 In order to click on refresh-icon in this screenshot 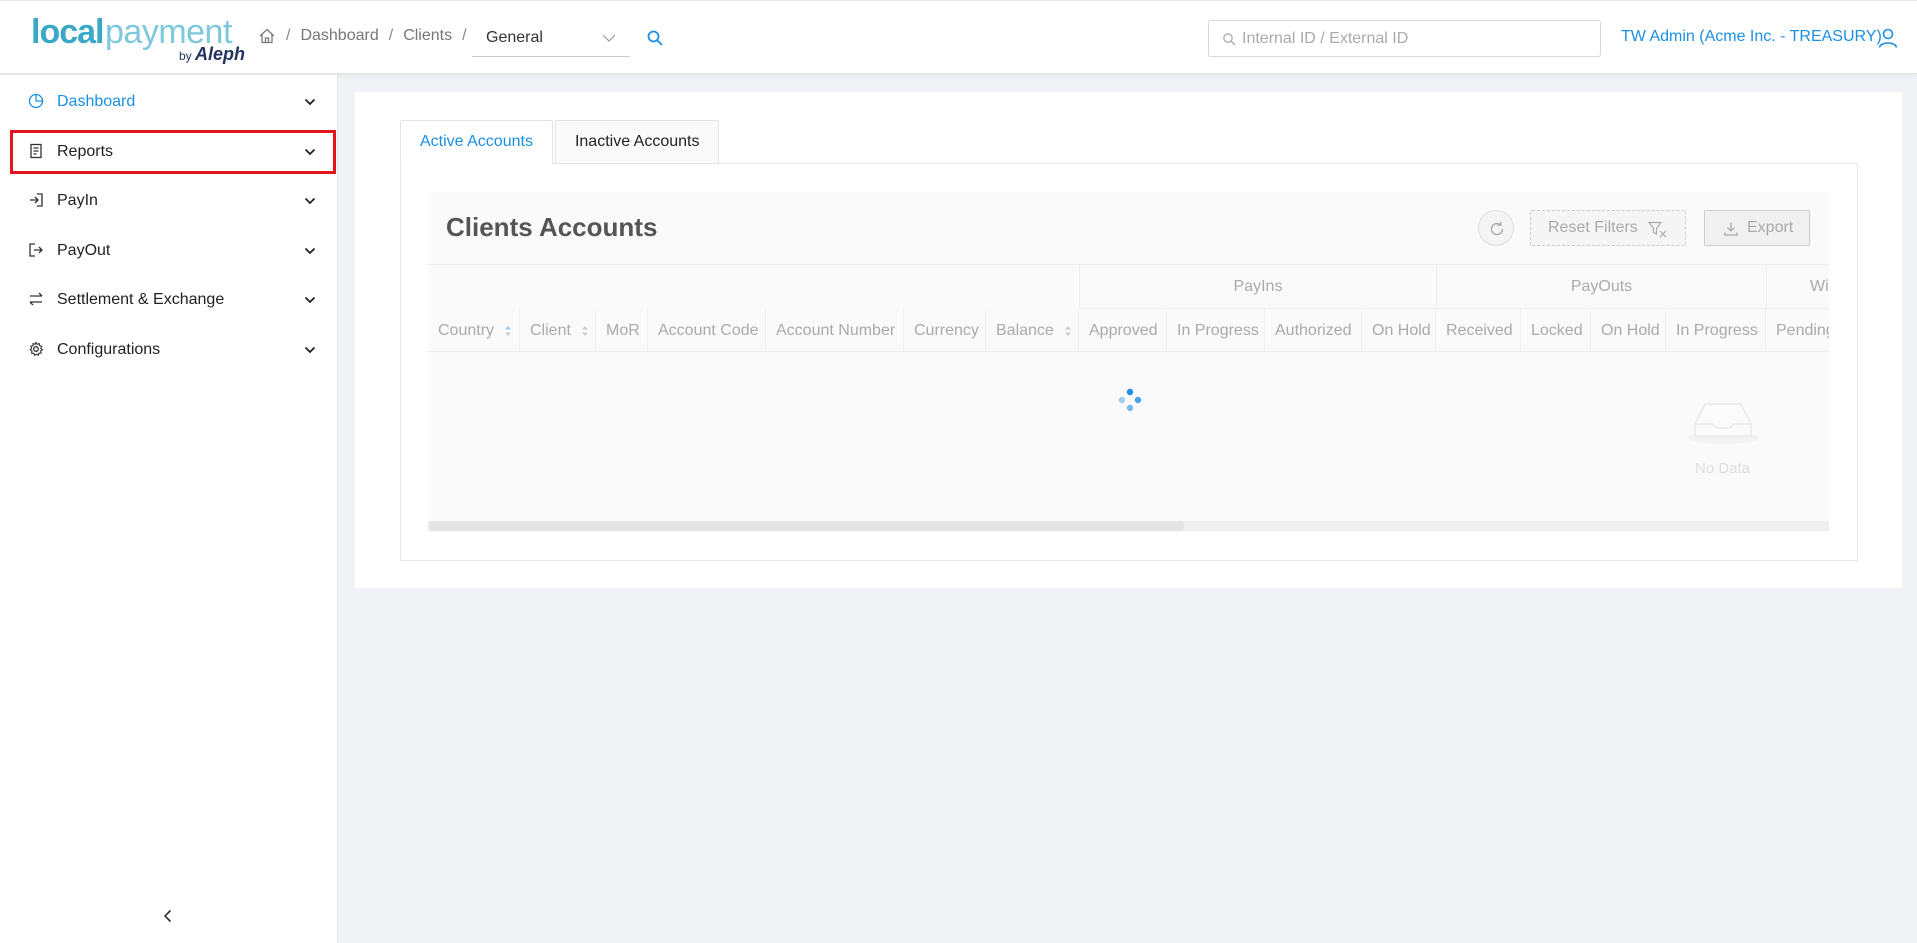, I will do `click(1497, 228)`.